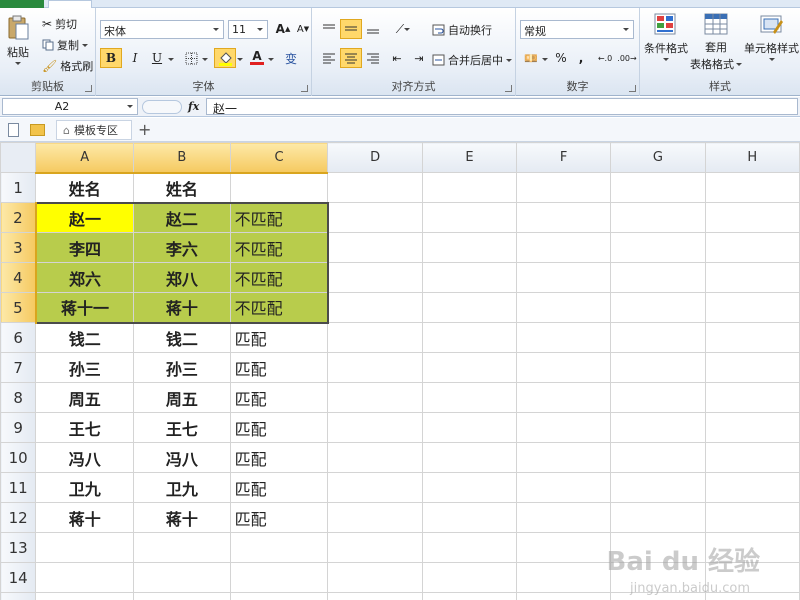 The height and width of the screenshot is (600, 800). Describe the element at coordinates (564, 187) in the screenshot. I see `cell-f1` at that location.